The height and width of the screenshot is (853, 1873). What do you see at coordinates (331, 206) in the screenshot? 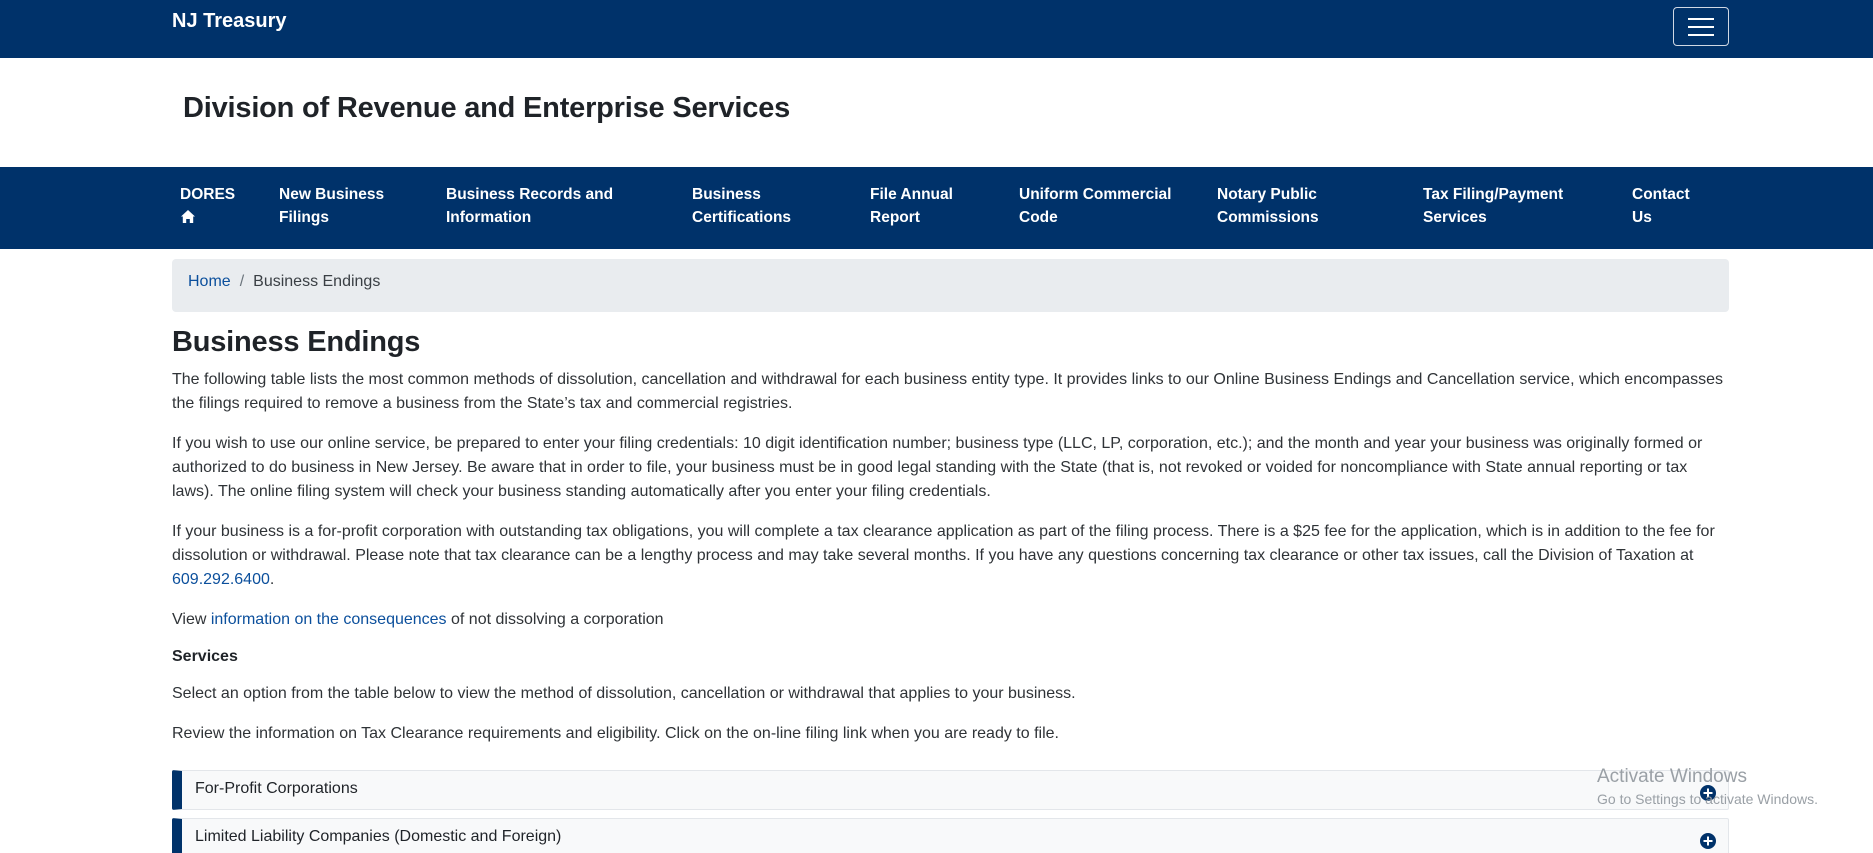
I see `nav-item-new-business-filings: New Business Filings` at bounding box center [331, 206].